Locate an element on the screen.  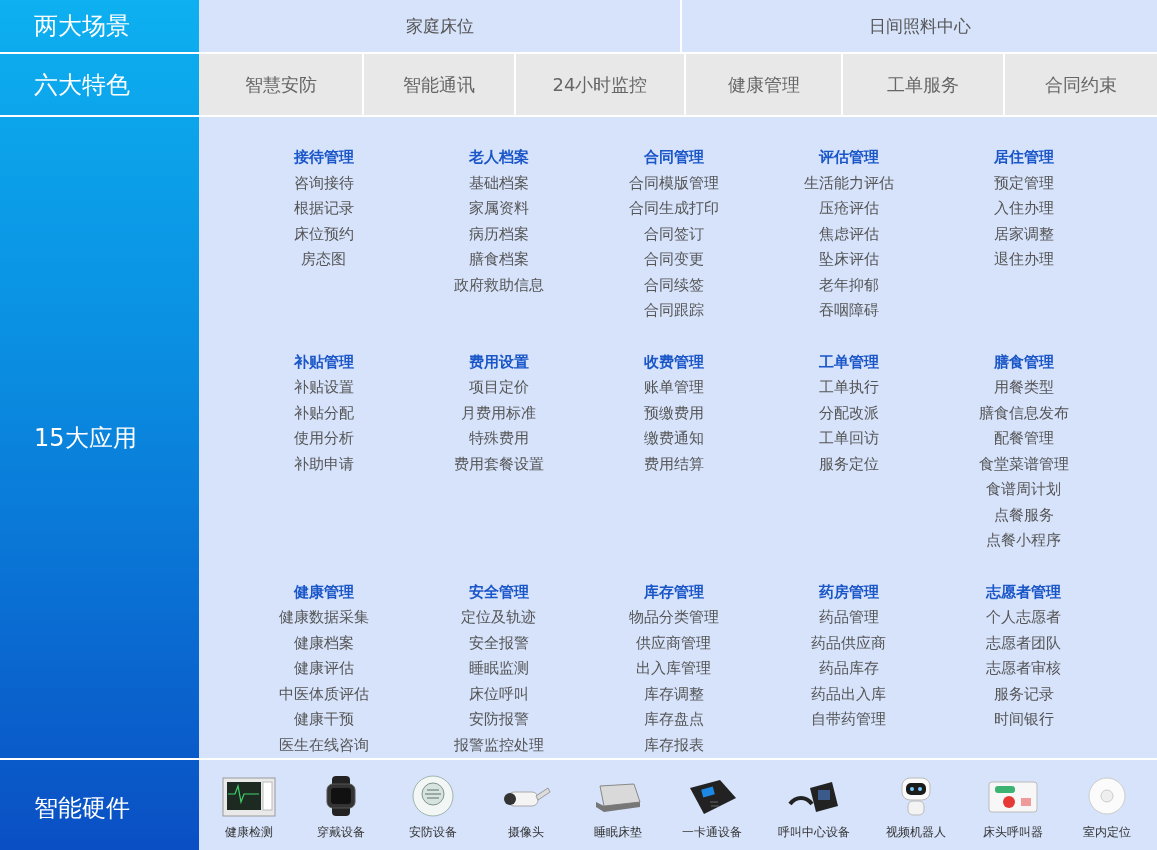
module-item: 服务记录 is located at coordinates (1023, 694).